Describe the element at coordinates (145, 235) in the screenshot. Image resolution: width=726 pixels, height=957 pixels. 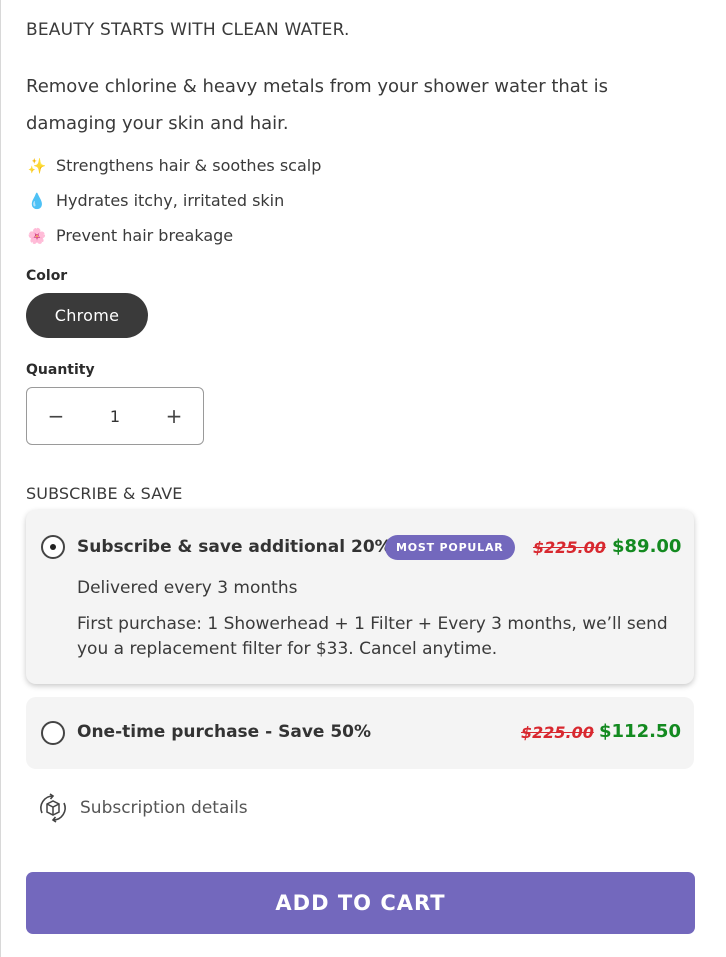
I see `benefit-text: Prevent hair breakage` at that location.